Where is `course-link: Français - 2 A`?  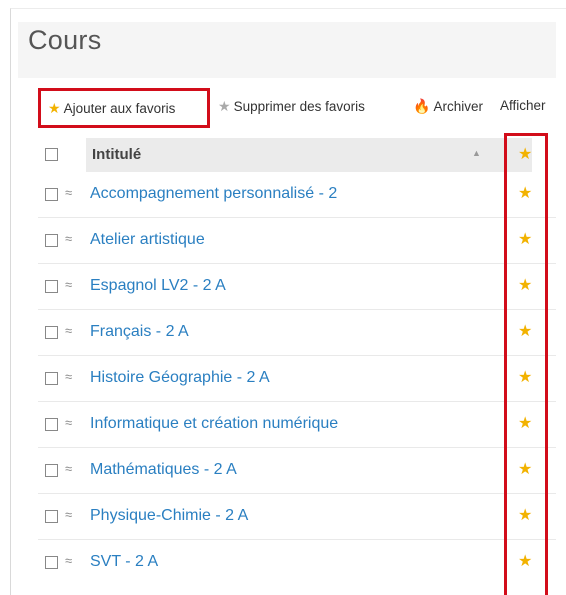
course-link: Français - 2 A is located at coordinates (139, 332).